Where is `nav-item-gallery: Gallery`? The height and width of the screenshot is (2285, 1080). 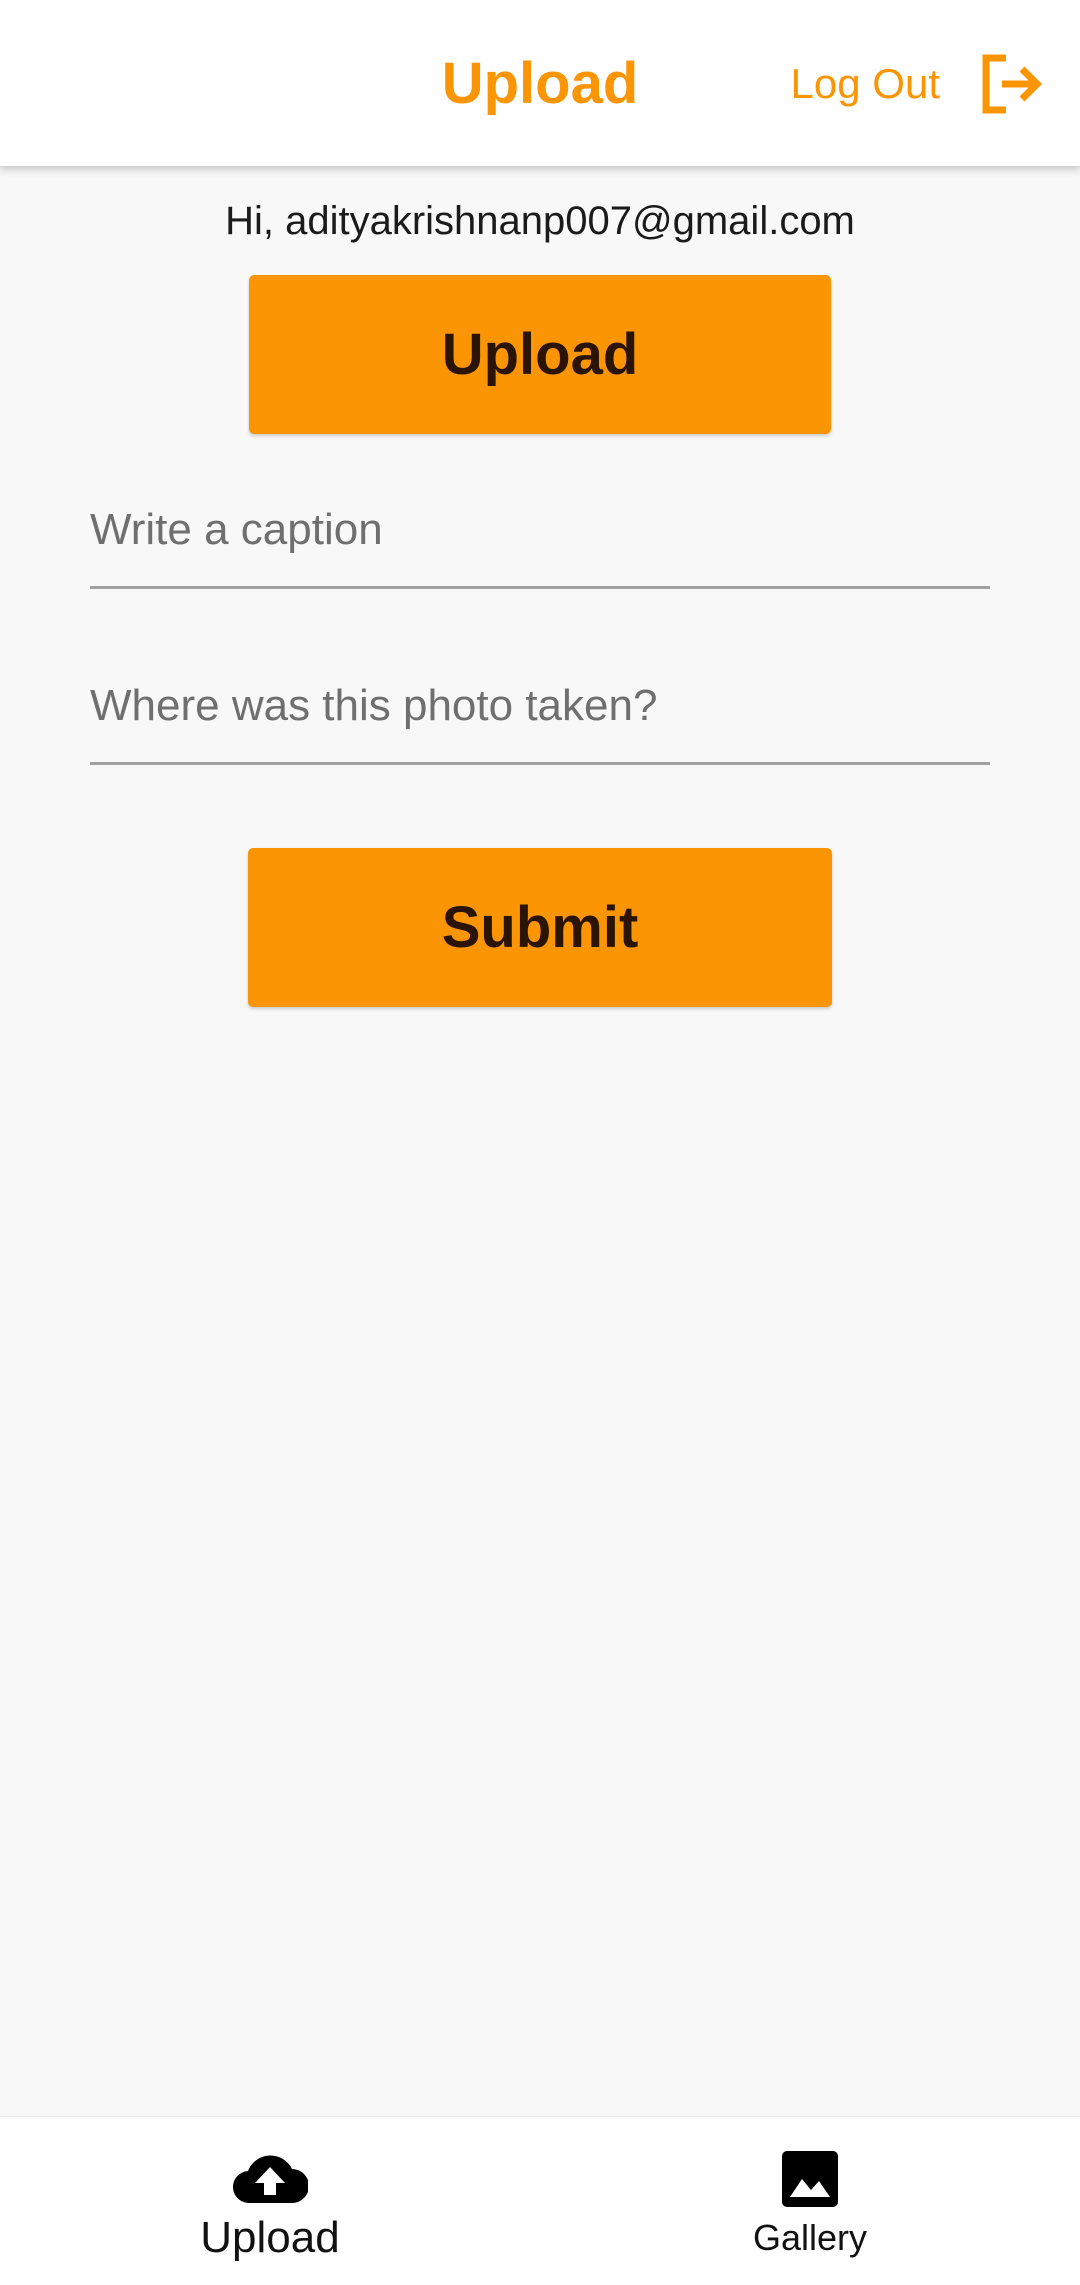 nav-item-gallery: Gallery is located at coordinates (810, 2201).